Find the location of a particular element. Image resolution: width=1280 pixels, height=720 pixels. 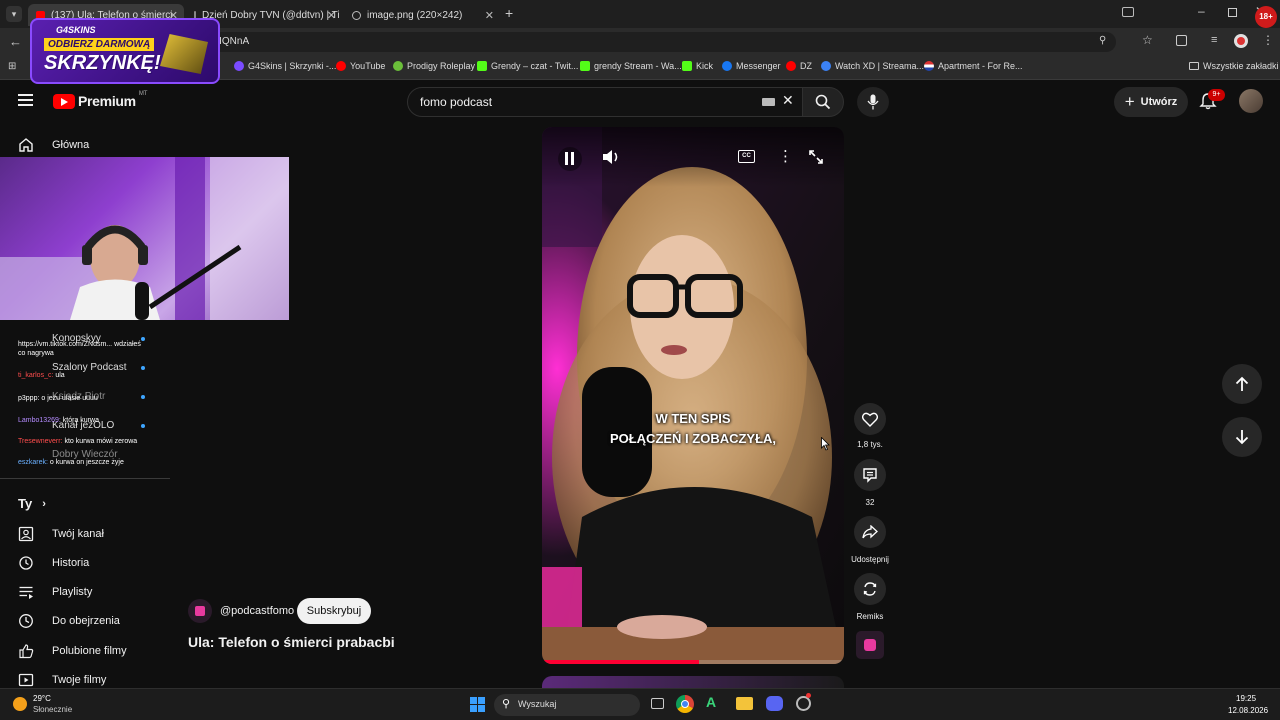

taskbar-search: ⚲ Wyszukaj is located at coordinates (567, 705).